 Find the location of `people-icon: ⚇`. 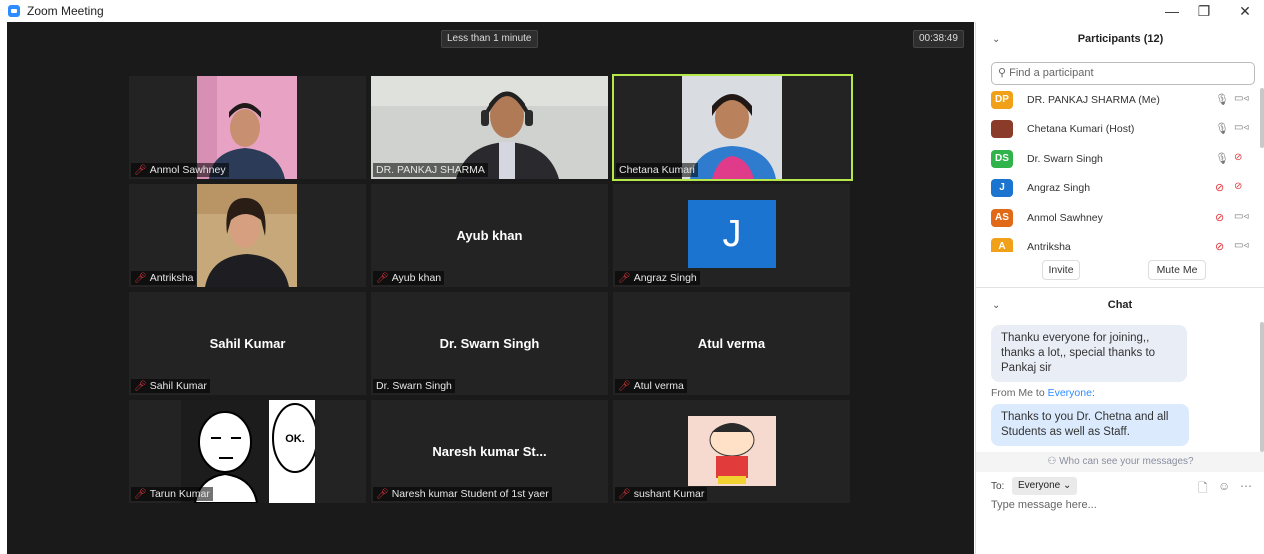

people-icon: ⚇ is located at coordinates (1052, 461).